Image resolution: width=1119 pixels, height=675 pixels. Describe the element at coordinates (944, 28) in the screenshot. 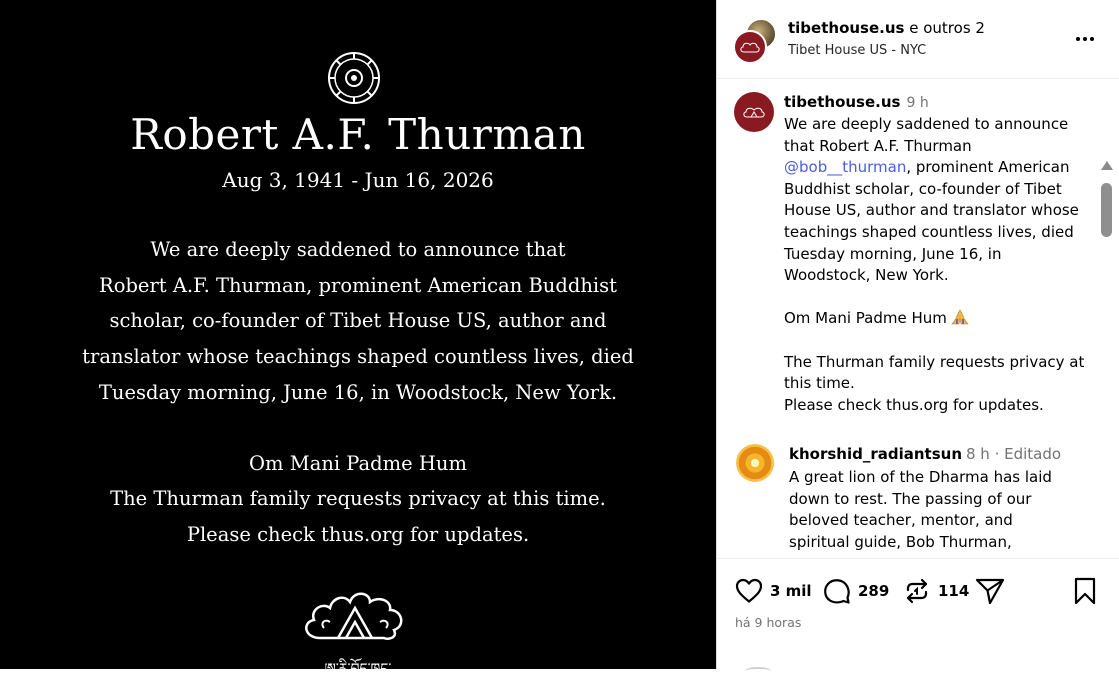

I see `header-collab-suffix: e outros 2` at that location.